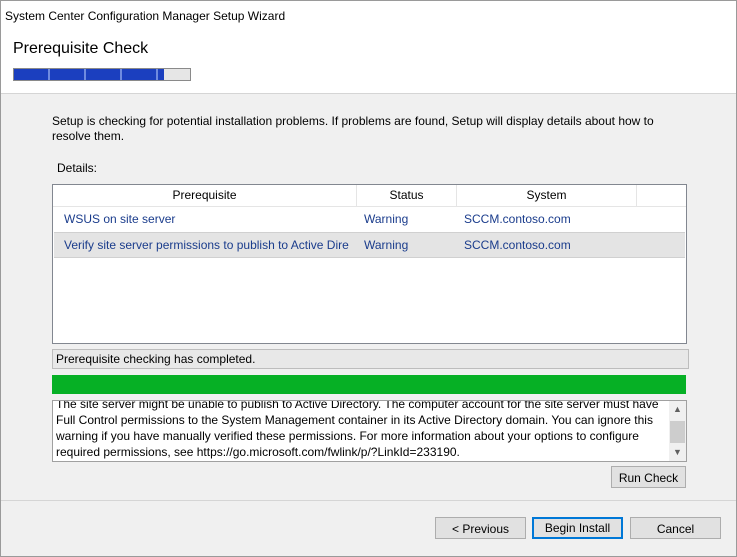 The image size is (737, 557). What do you see at coordinates (89, 74) in the screenshot?
I see `wizard-progress-fill` at bounding box center [89, 74].